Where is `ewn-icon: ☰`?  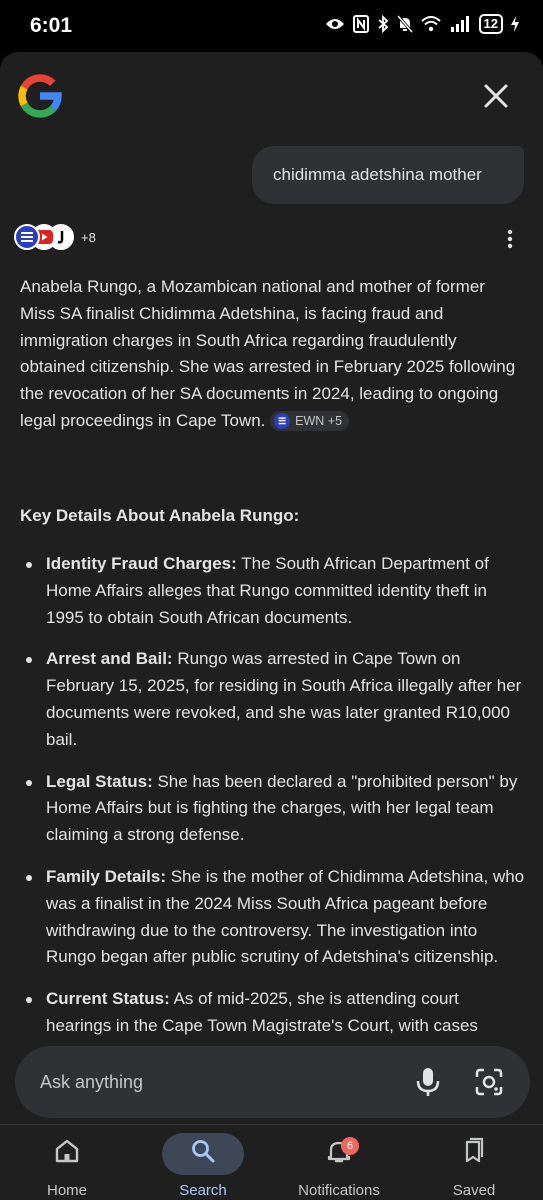
ewn-icon: ☰ is located at coordinates (282, 420).